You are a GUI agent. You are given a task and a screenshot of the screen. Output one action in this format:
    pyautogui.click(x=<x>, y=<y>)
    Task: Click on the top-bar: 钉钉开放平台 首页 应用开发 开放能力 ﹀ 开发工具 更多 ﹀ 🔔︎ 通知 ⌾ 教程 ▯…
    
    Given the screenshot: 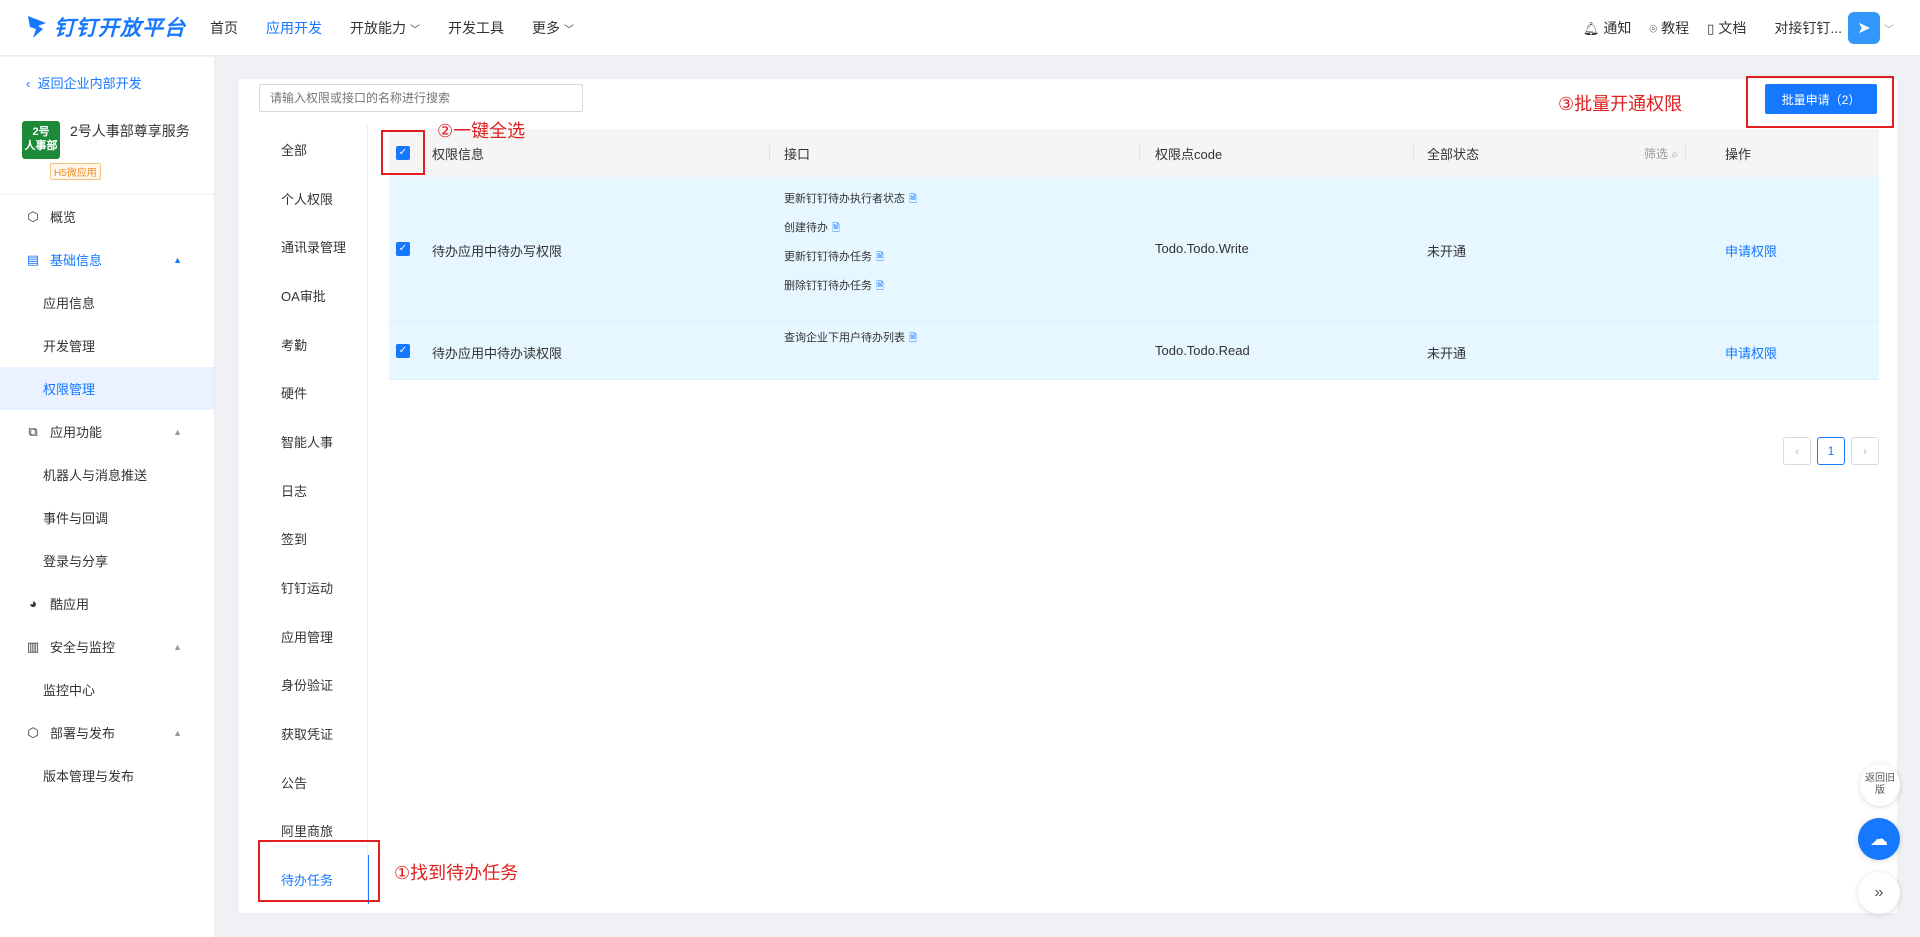 What is the action you would take?
    pyautogui.click(x=960, y=28)
    